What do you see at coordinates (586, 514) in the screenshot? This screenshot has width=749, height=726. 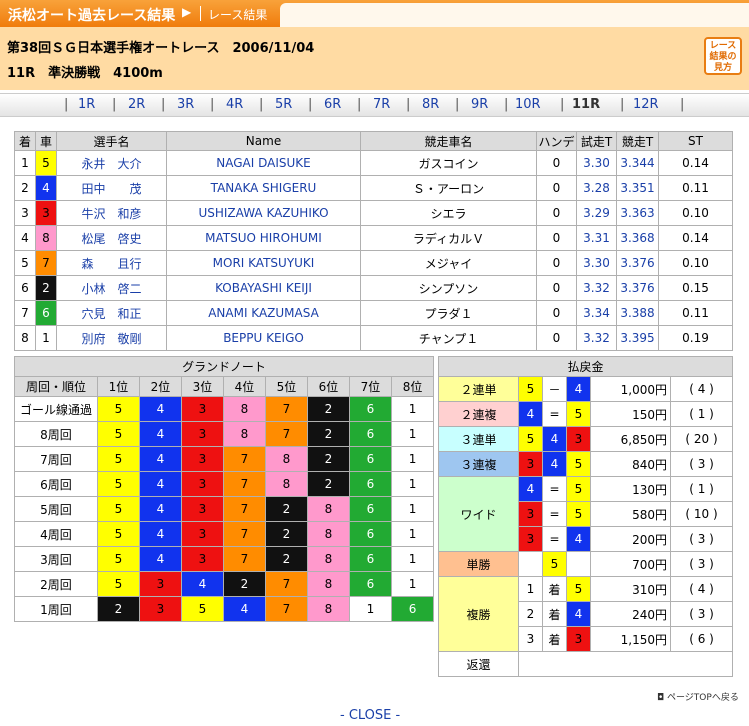 I see `payout-row-wide-1: ワイド 4 = 5 130円 ( 1 )` at bounding box center [586, 514].